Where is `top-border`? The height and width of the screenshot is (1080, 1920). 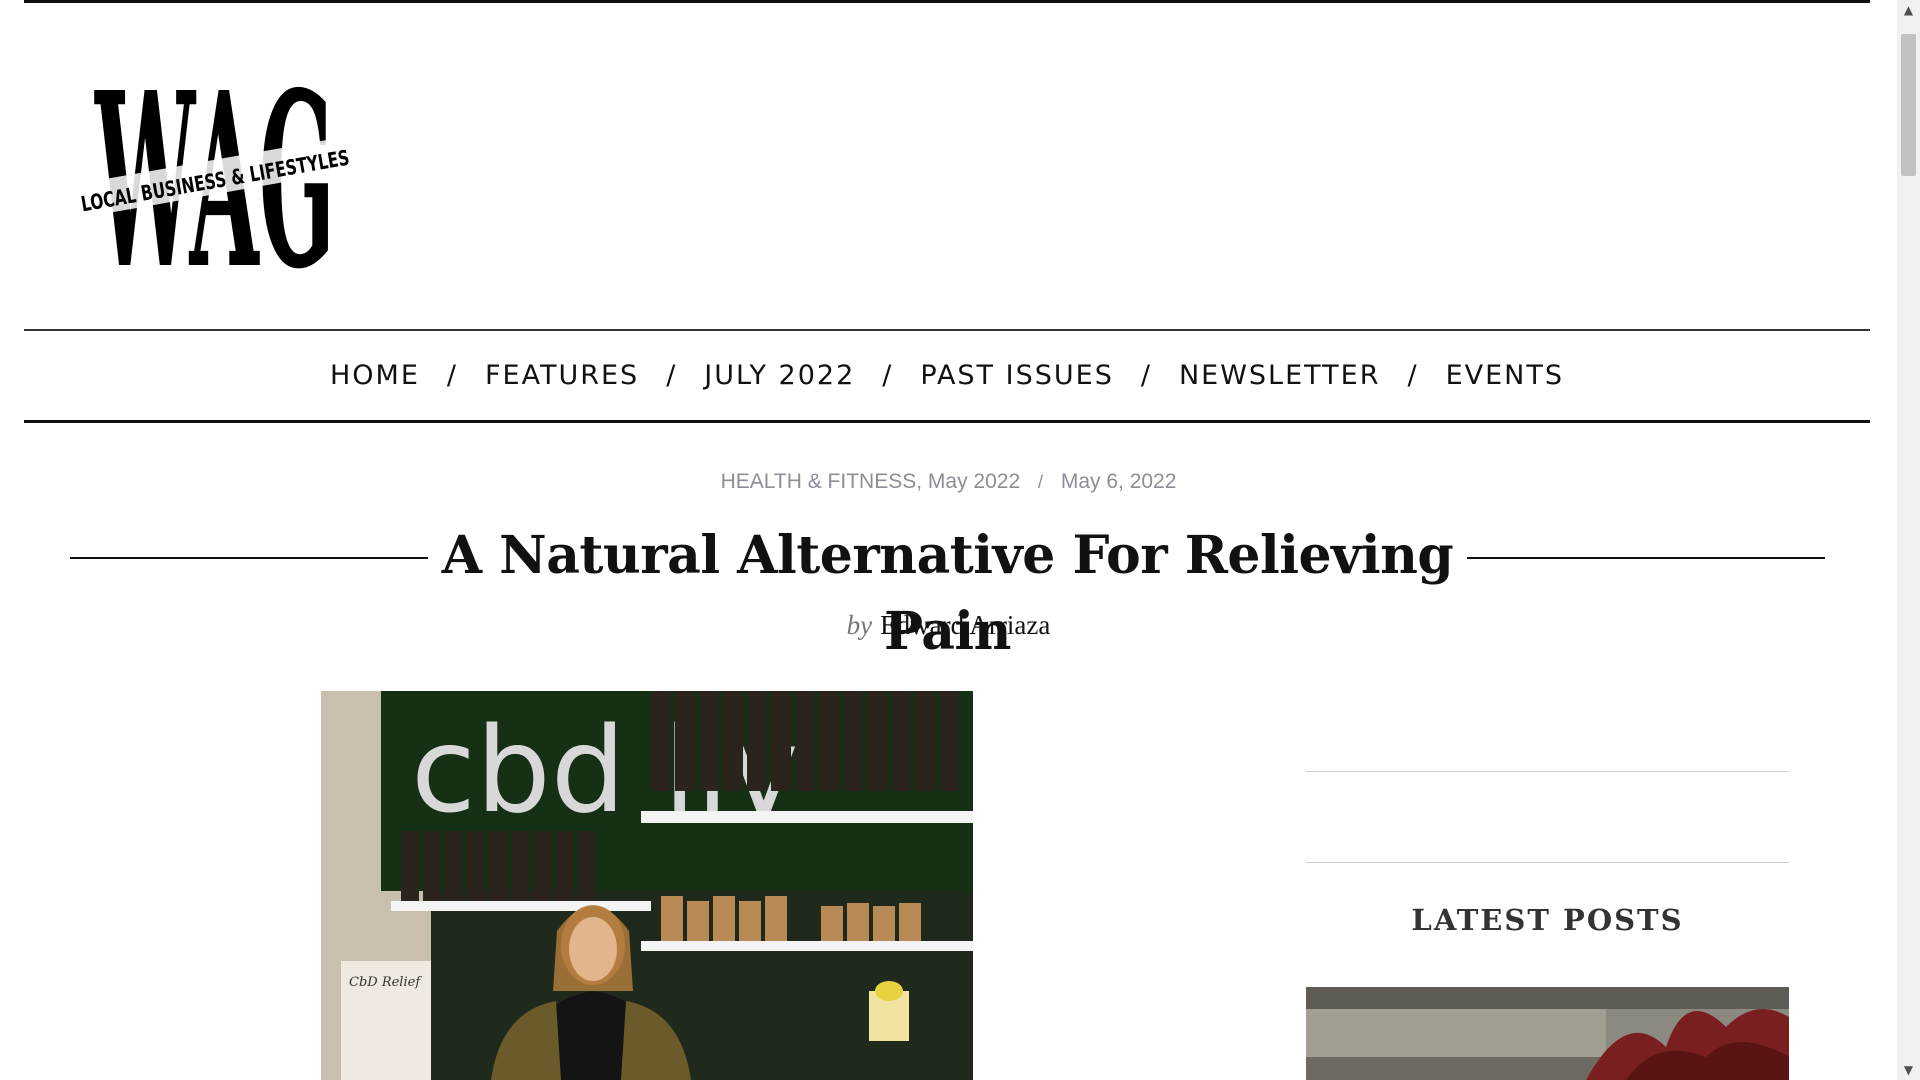
top-border is located at coordinates (947, 1).